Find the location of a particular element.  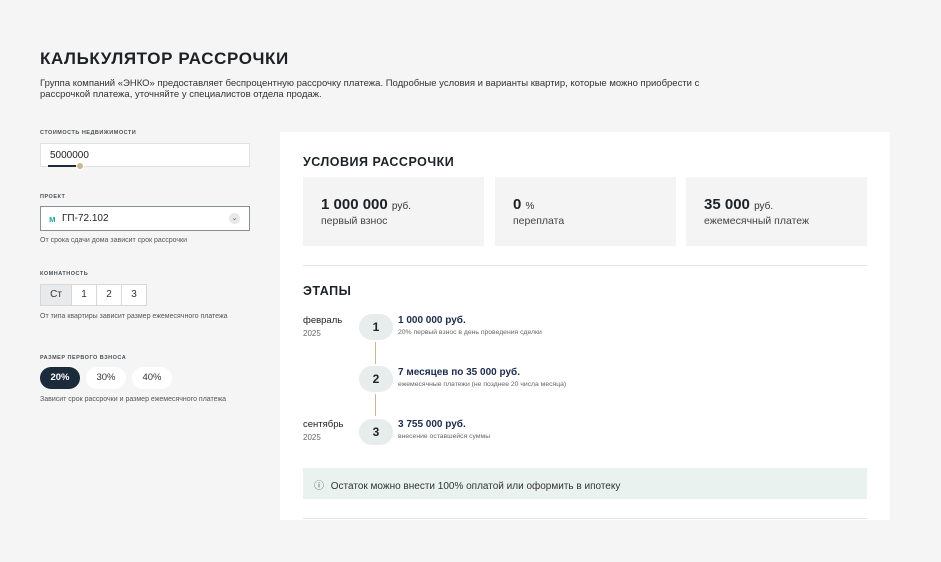

card-unit: % is located at coordinates (530, 206).